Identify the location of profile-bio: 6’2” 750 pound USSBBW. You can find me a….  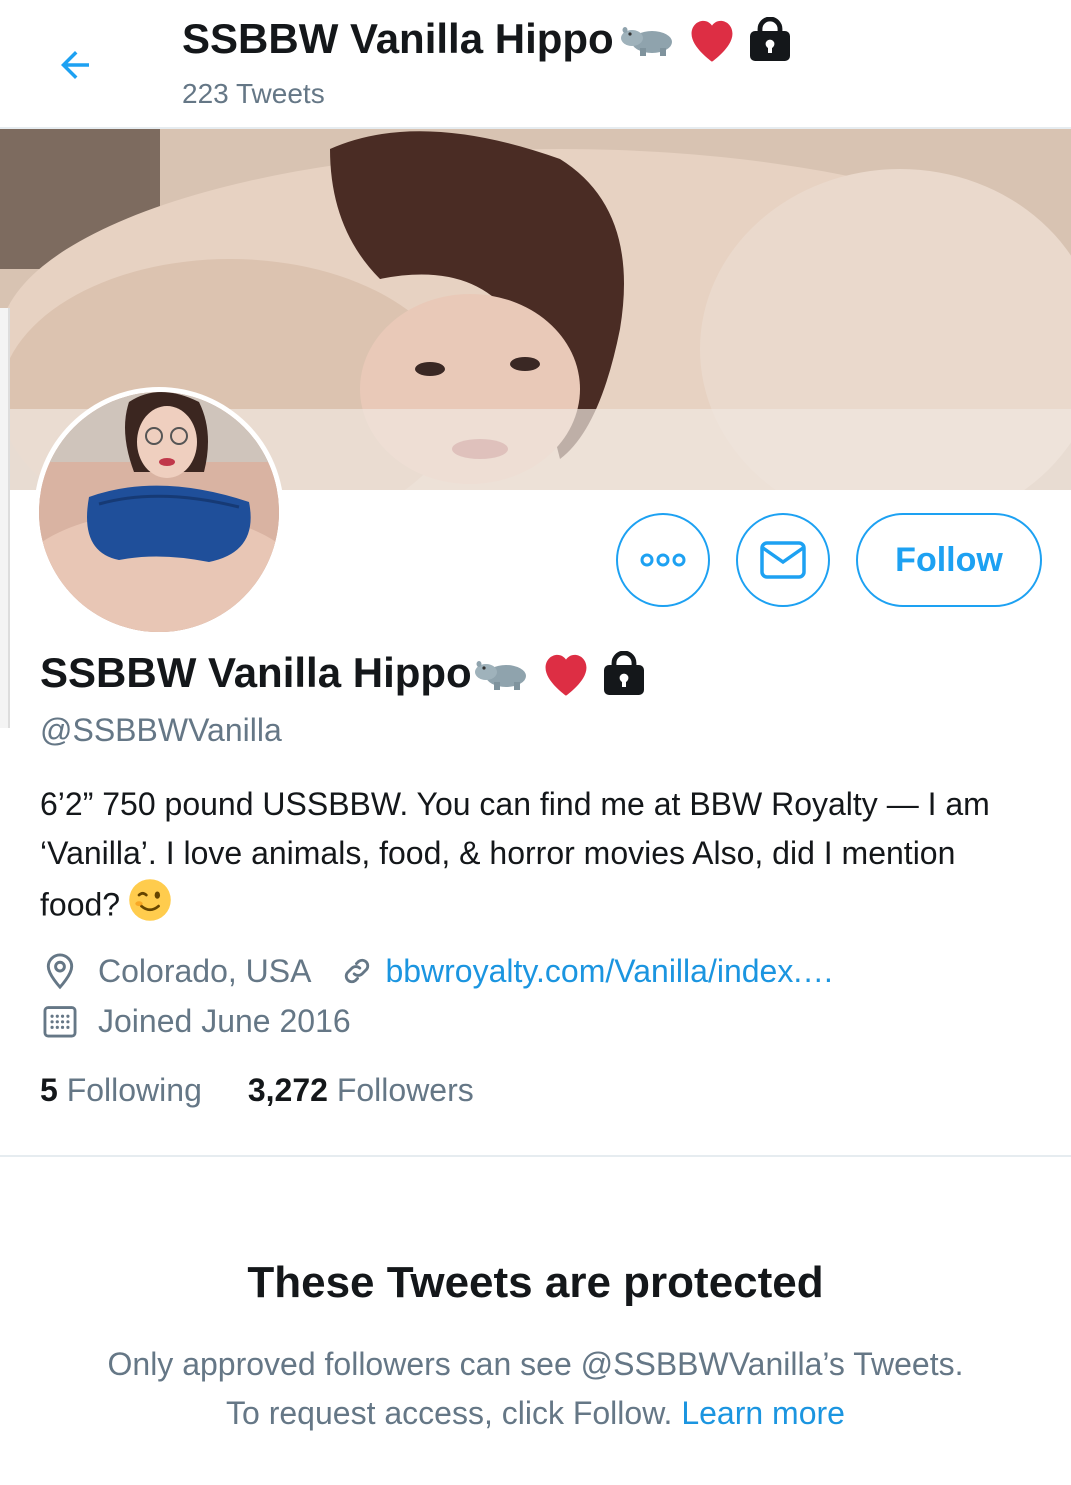
(540, 858).